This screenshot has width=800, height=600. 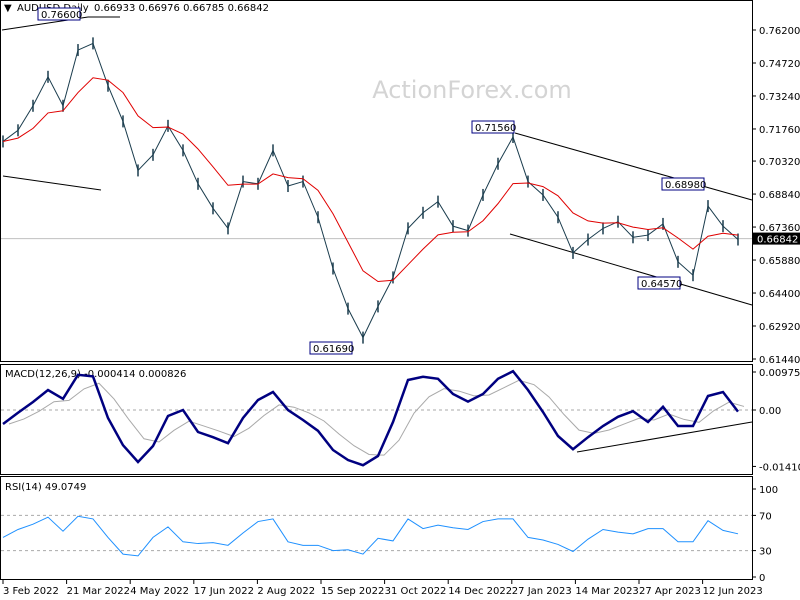 What do you see at coordinates (779, 228) in the screenshot?
I see `price-tick-label: 0.67360` at bounding box center [779, 228].